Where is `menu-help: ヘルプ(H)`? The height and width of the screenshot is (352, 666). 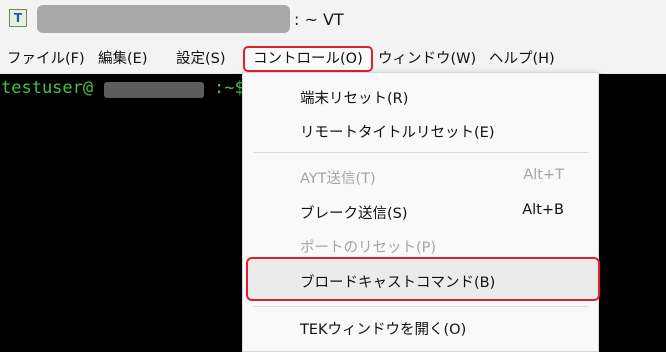 menu-help: ヘルプ(H) is located at coordinates (522, 59).